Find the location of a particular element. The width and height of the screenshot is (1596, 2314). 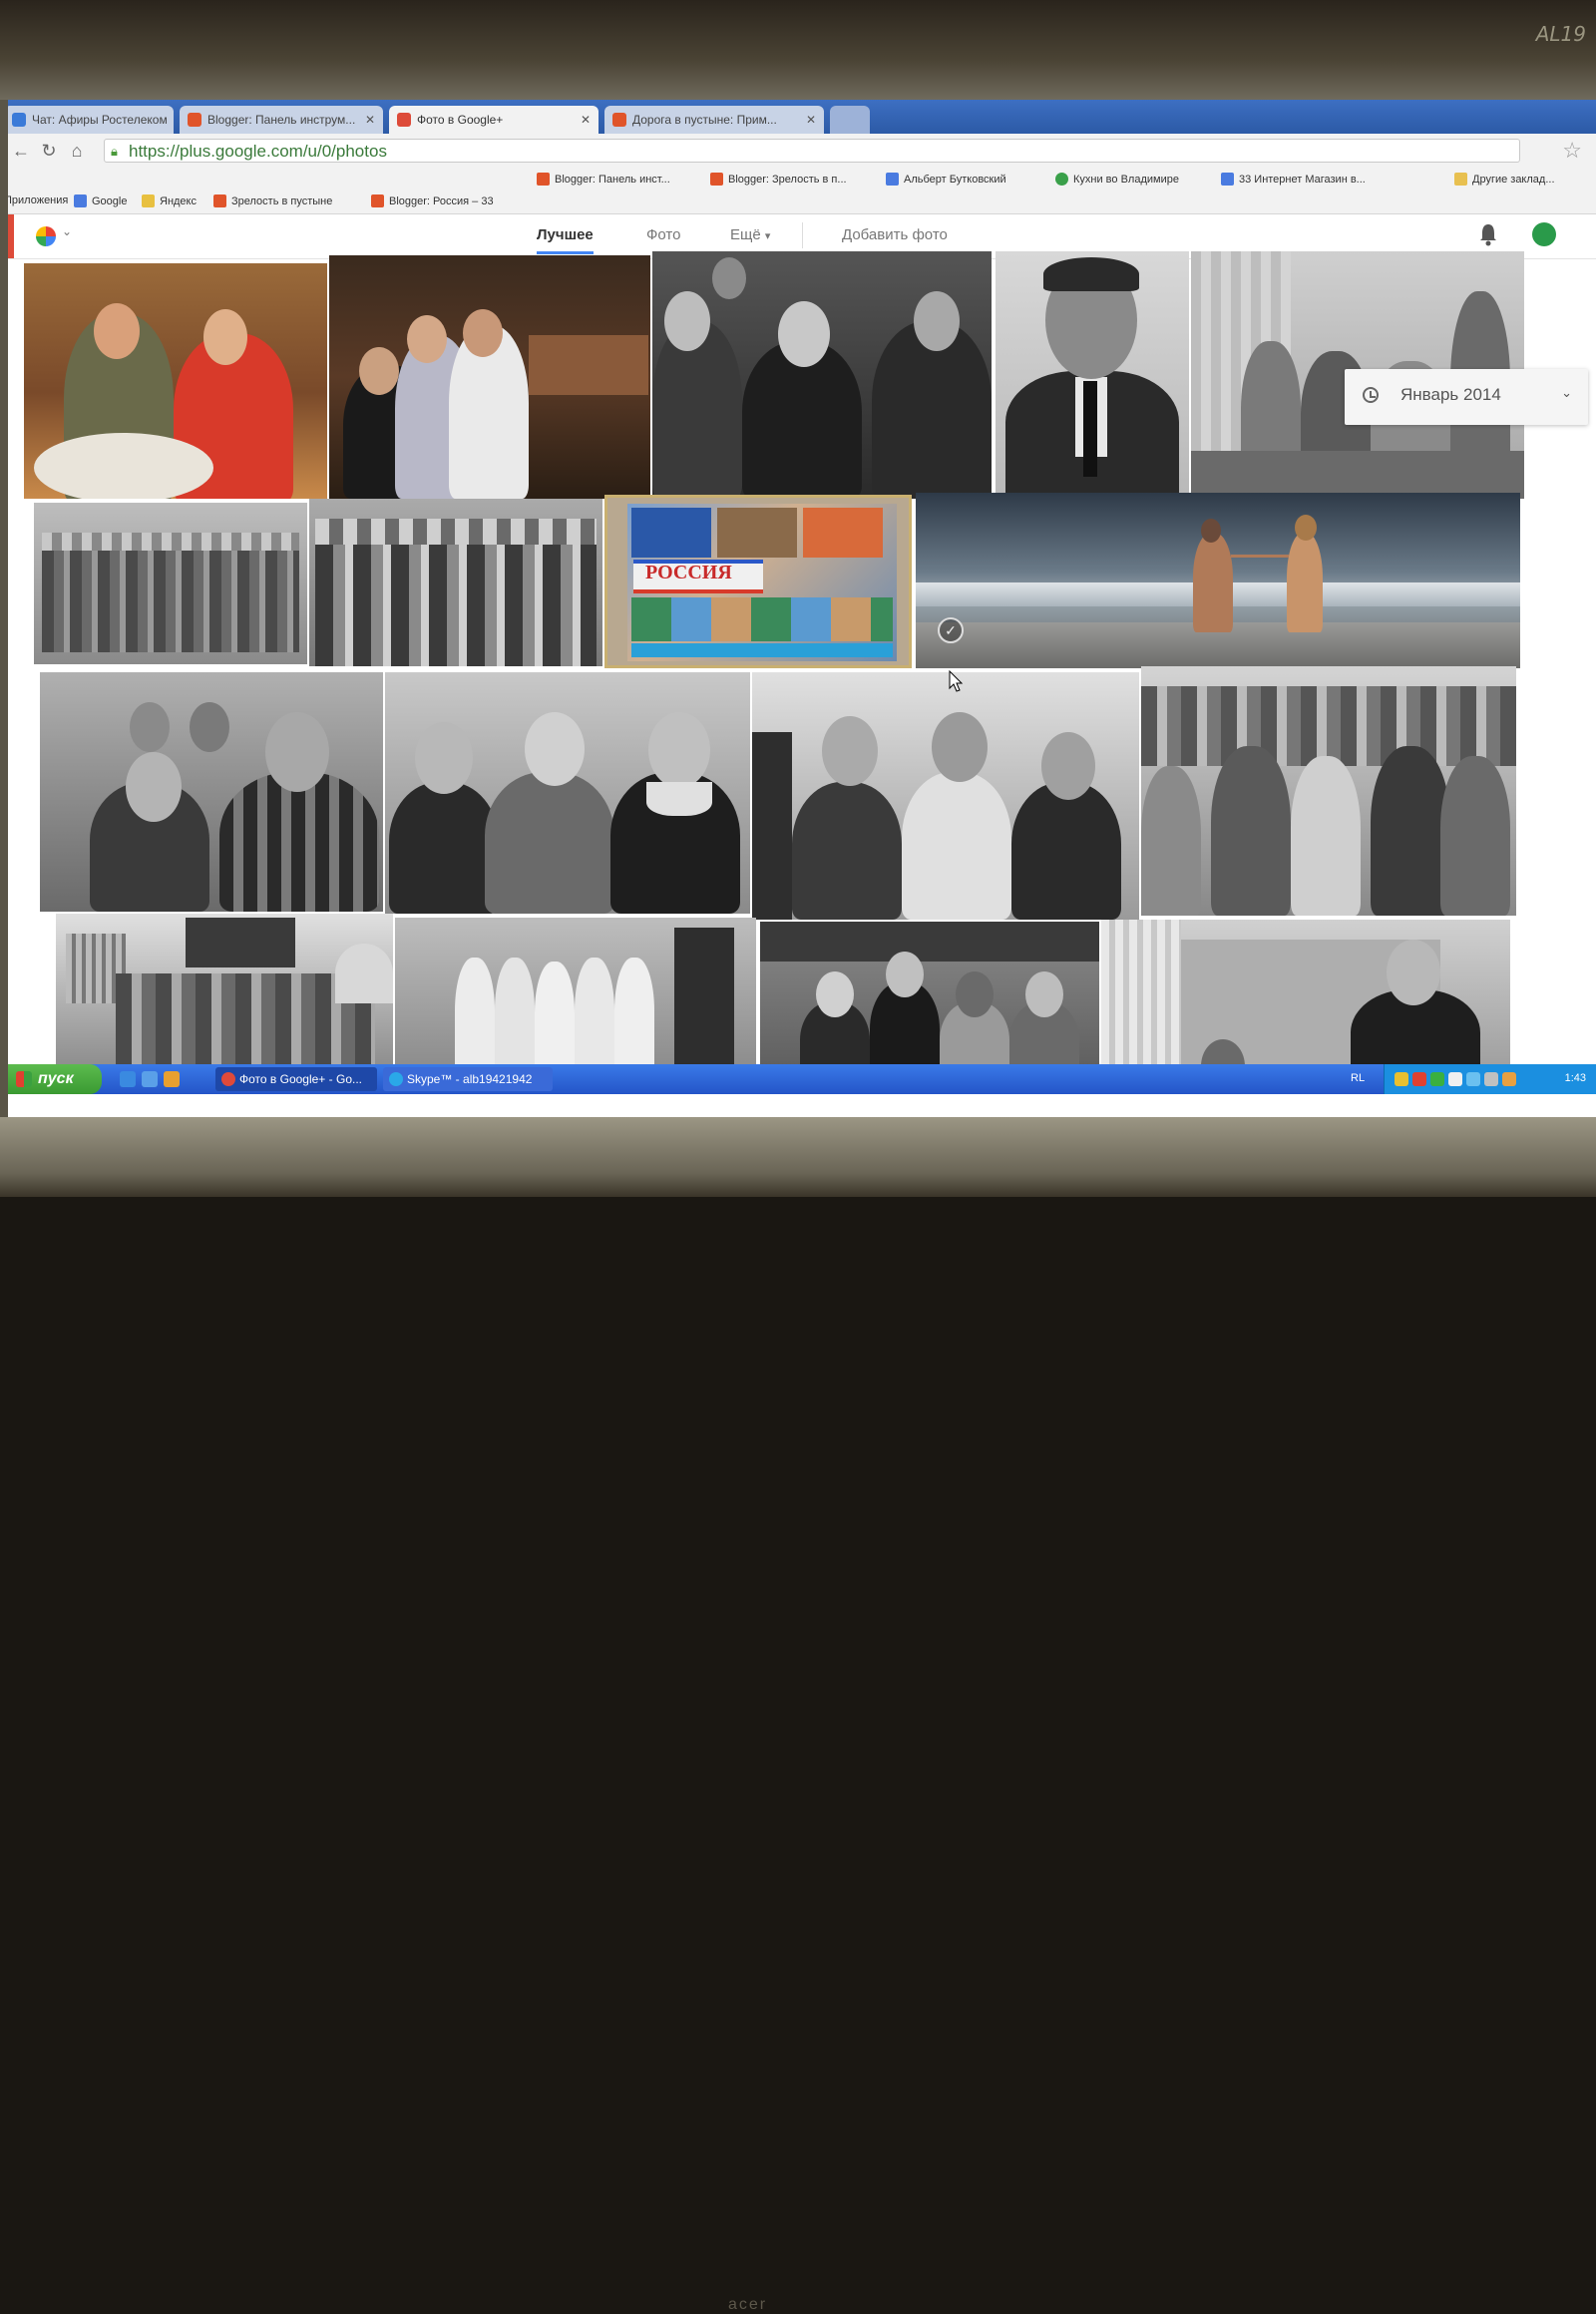

bookmark-item: Кухни во Владимире is located at coordinates (1117, 179).